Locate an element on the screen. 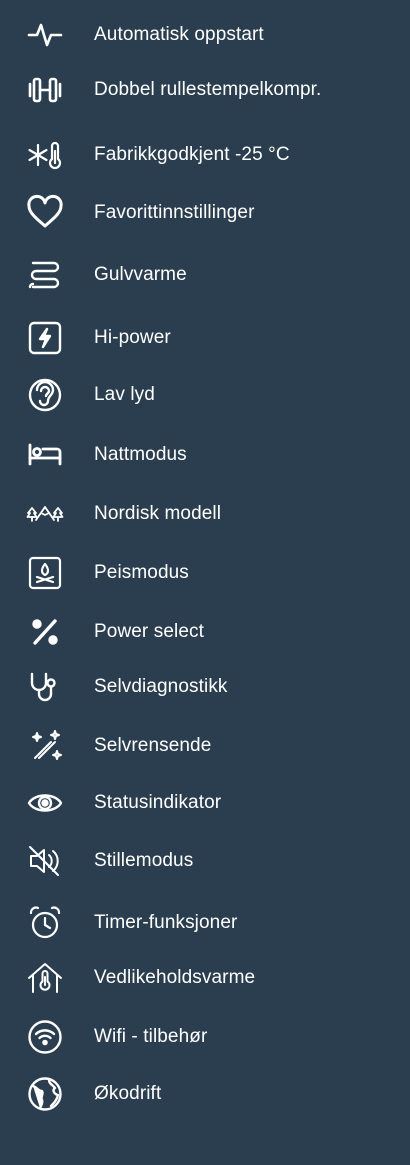 Image resolution: width=410 pixels, height=1165 pixels. wifi-icon is located at coordinates (45, 1037).